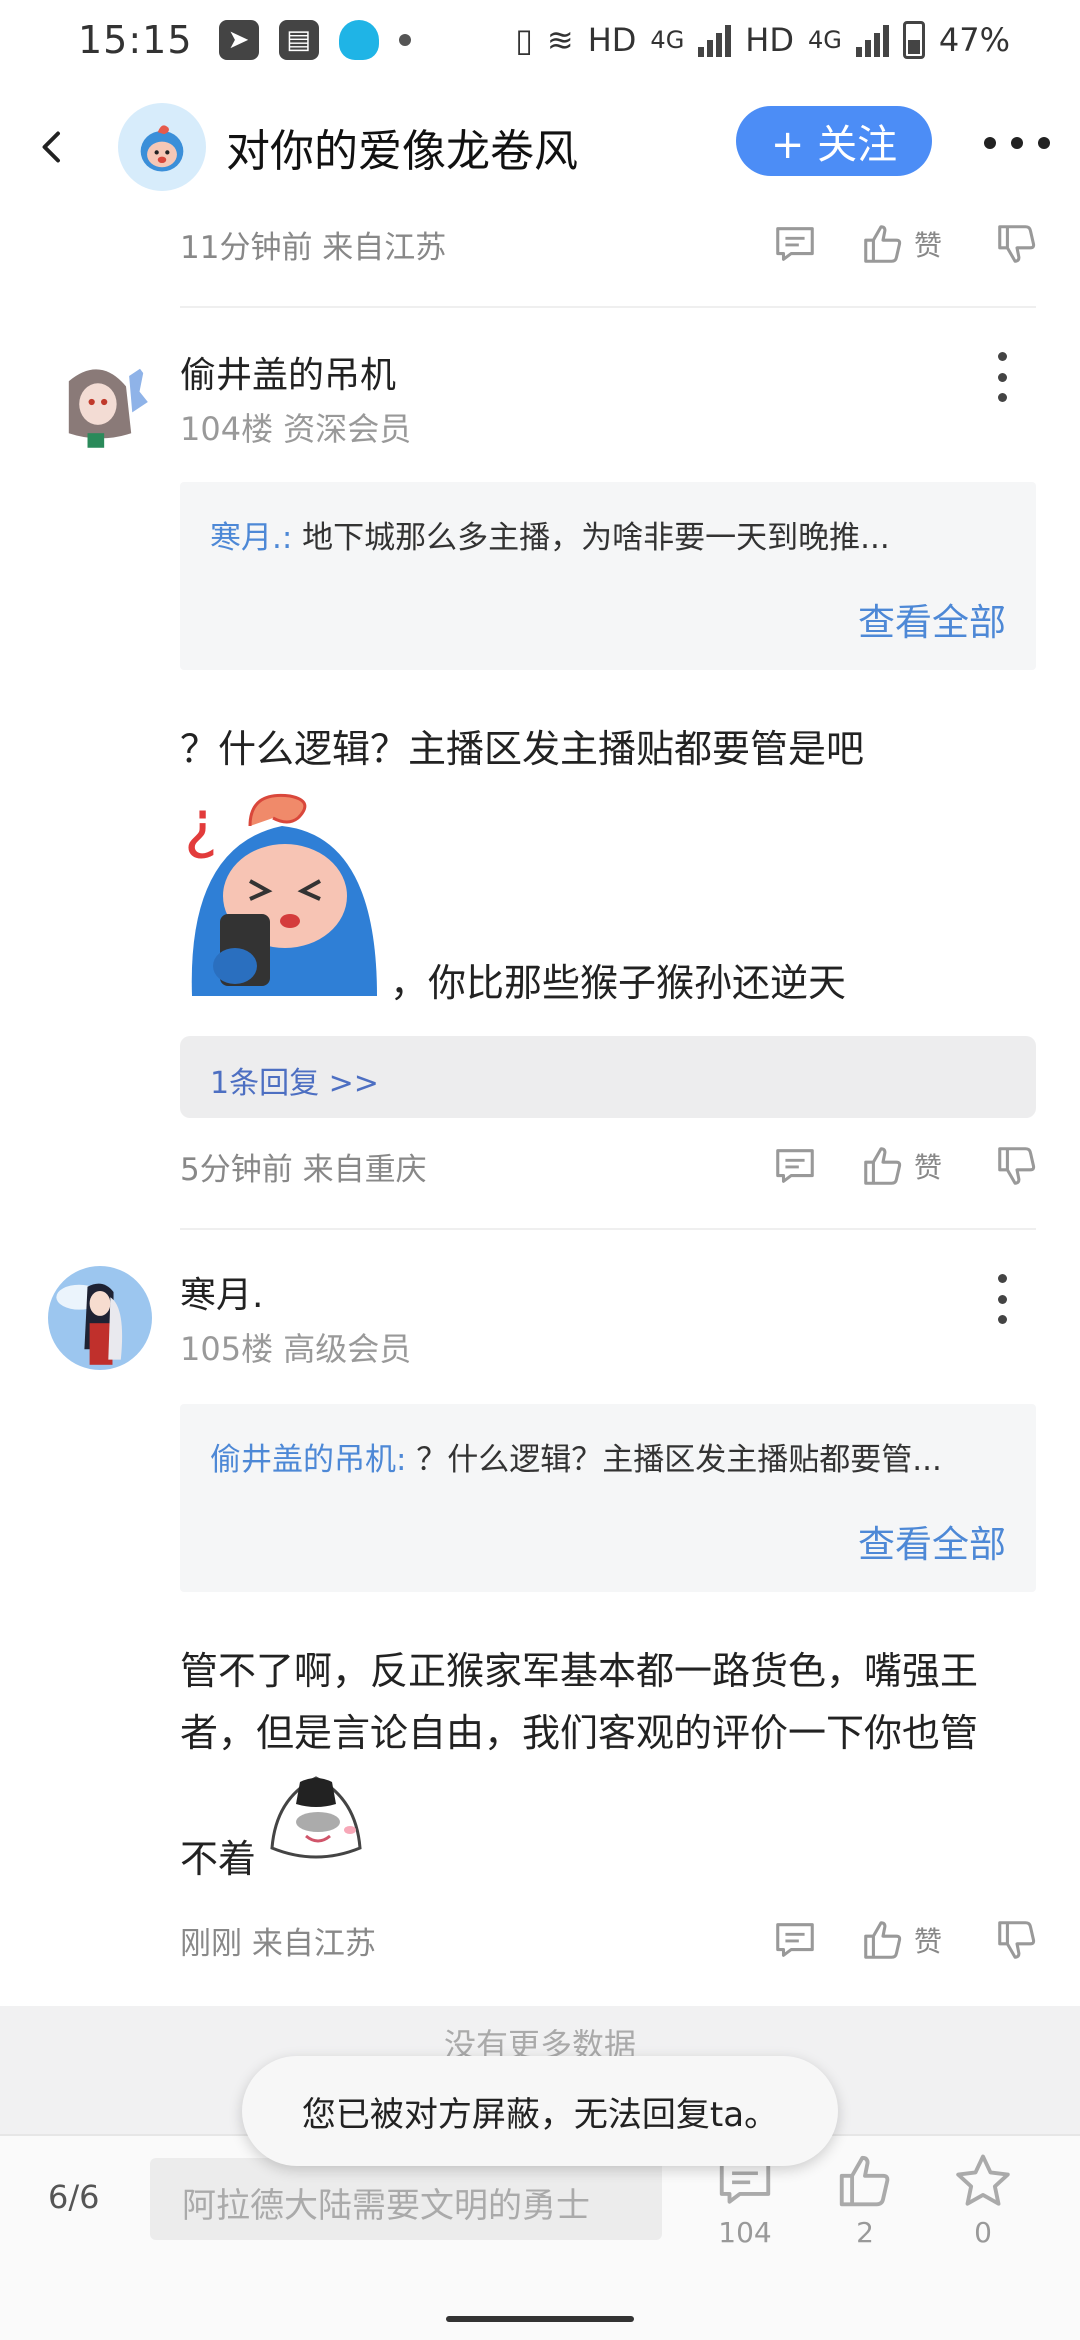 This screenshot has height=2340, width=1080. Describe the element at coordinates (745, 2232) in the screenshot. I see `comments-count: 104` at that location.